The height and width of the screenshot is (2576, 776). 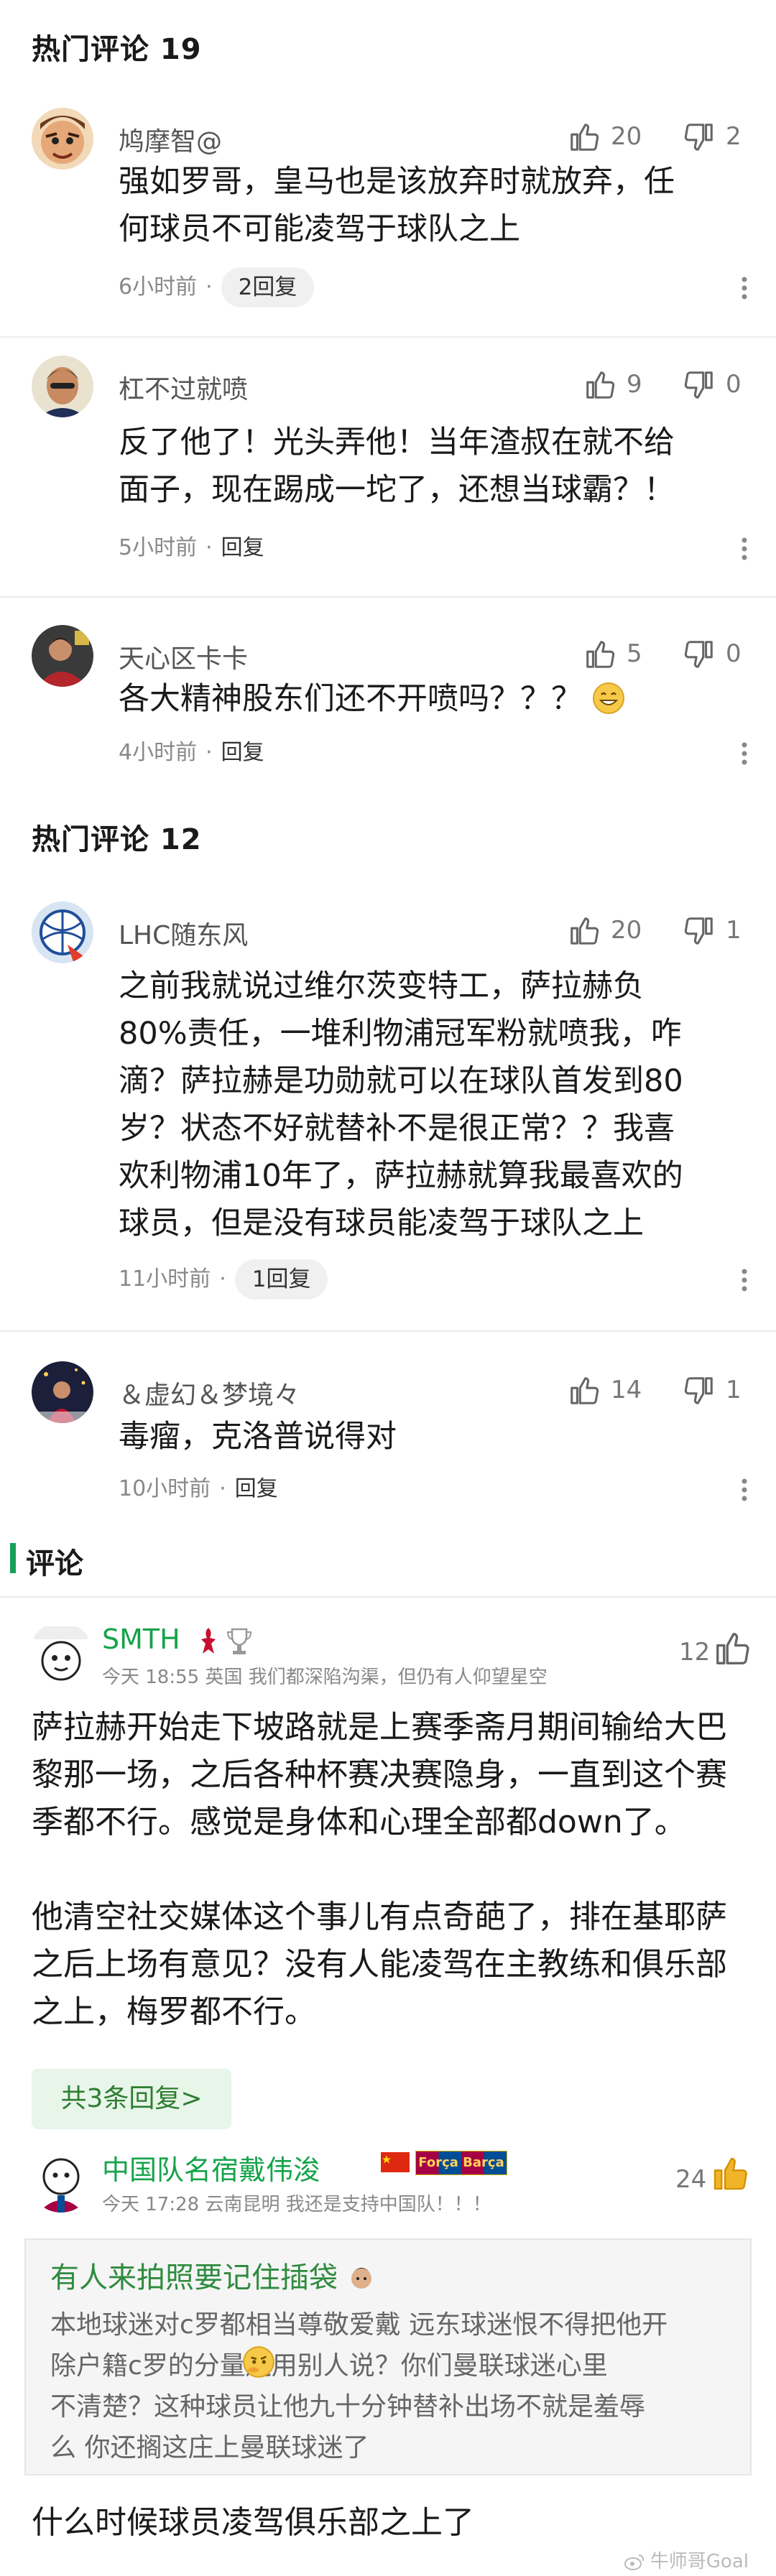 I want to click on comment-line: 滴？萨拉赫是功勋就可以在球队首发到80, so click(x=401, y=1081).